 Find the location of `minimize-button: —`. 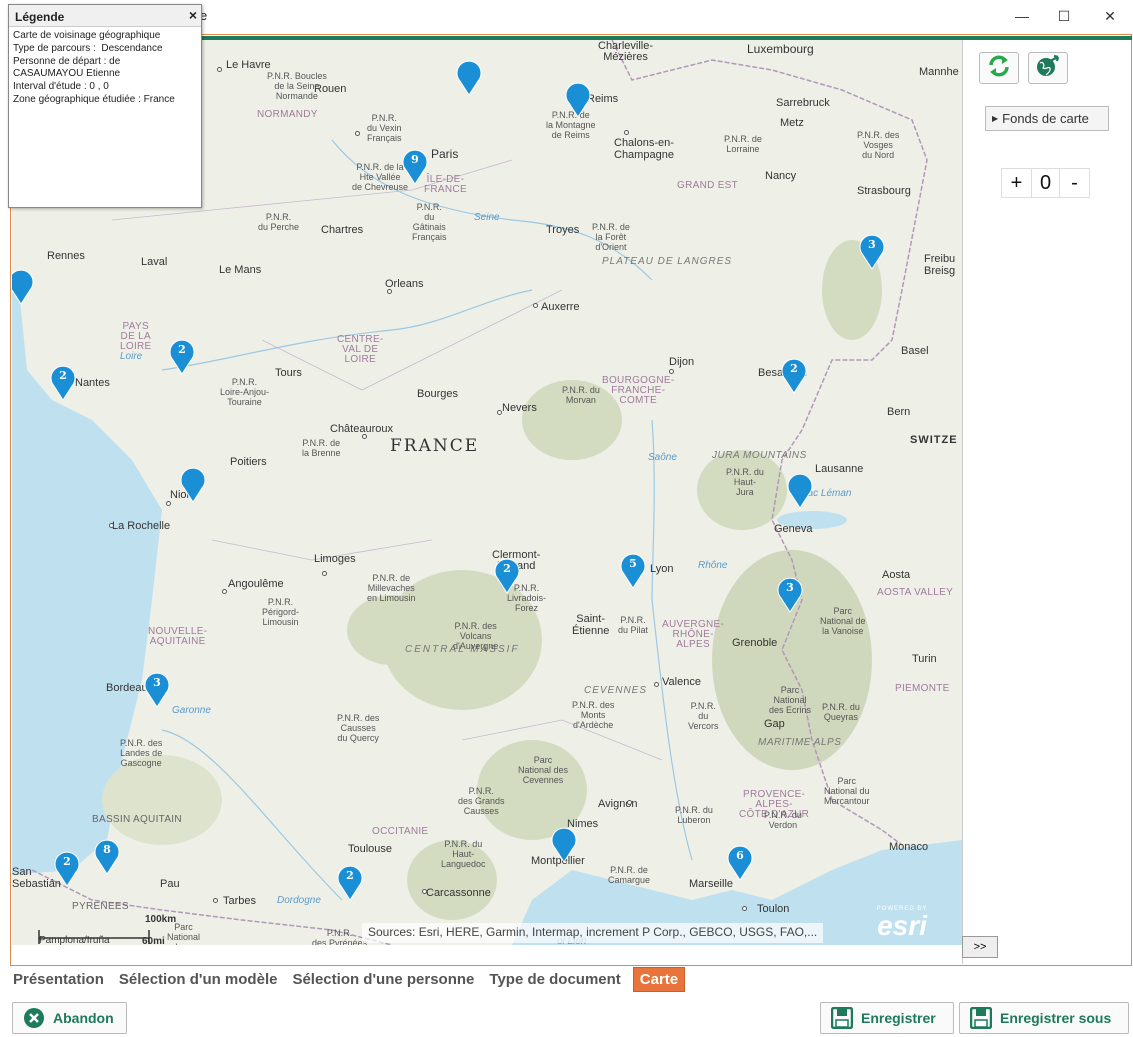

minimize-button: — is located at coordinates (1022, 16).